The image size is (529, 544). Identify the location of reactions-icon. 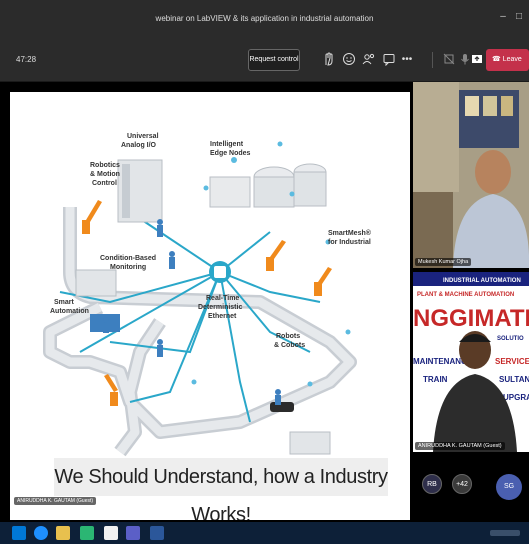
(349, 60).